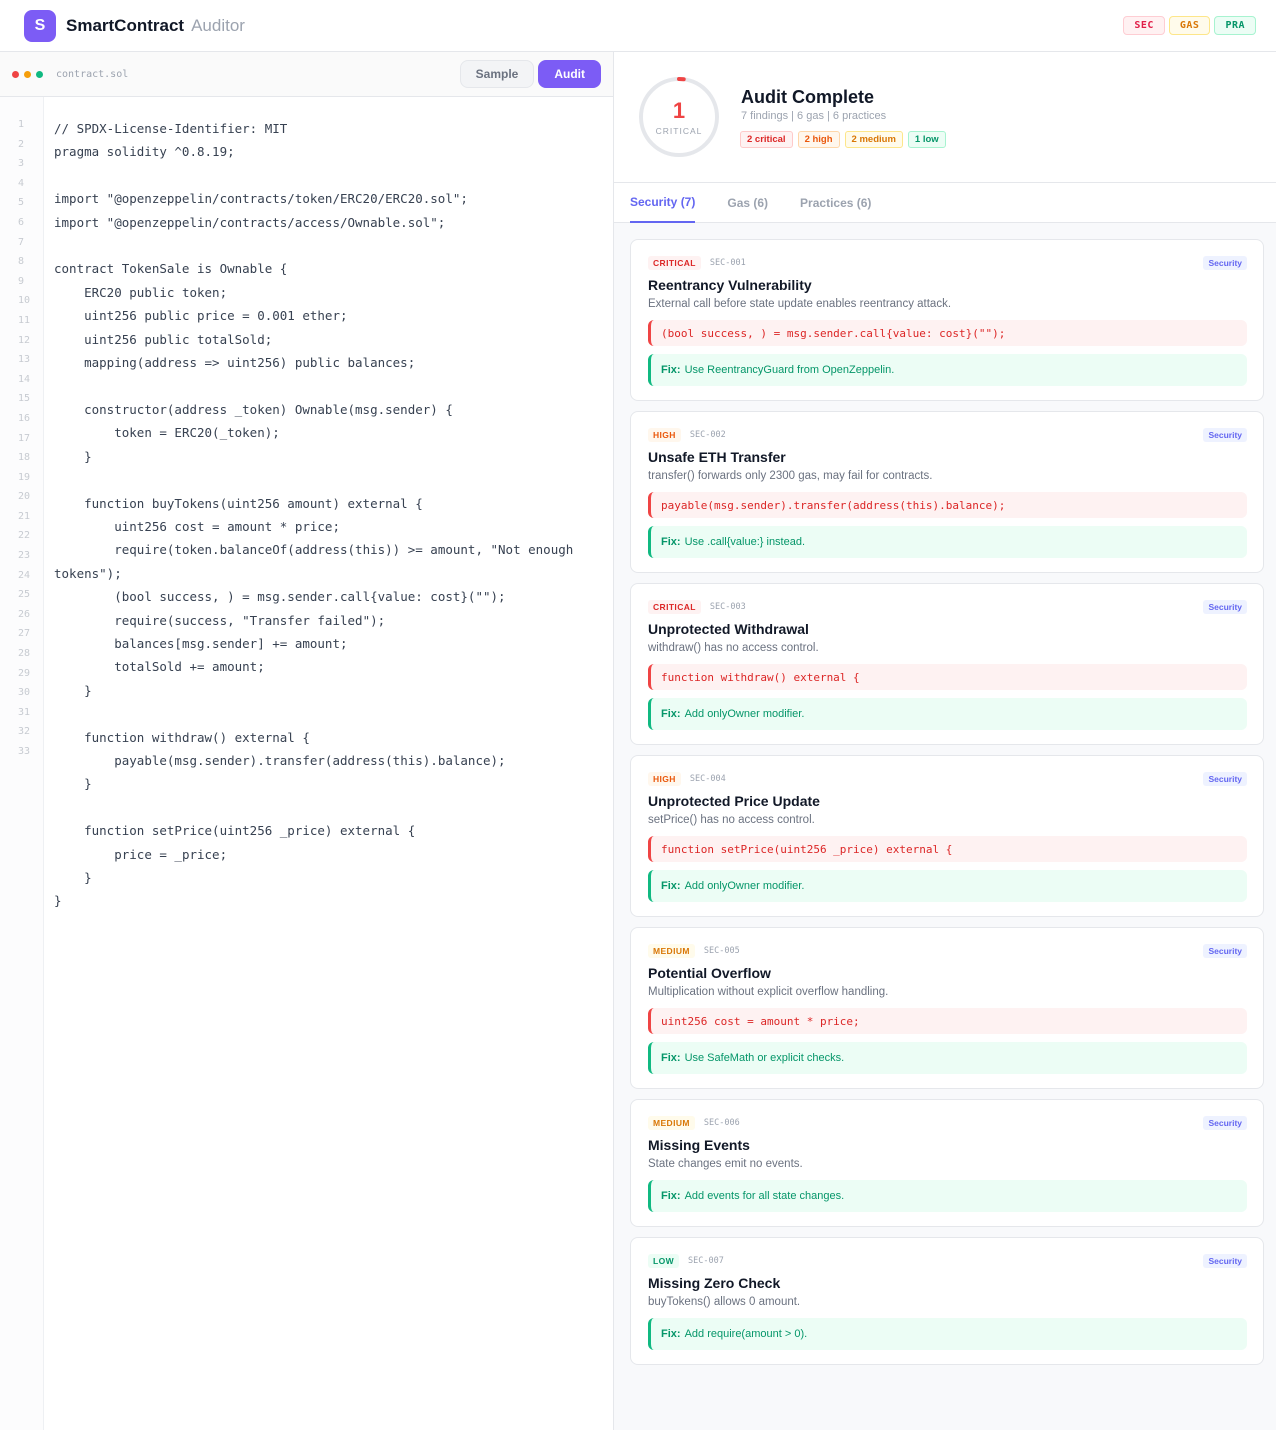  Describe the element at coordinates (1144, 25) in the screenshot. I see `sec-badge: SEC` at that location.